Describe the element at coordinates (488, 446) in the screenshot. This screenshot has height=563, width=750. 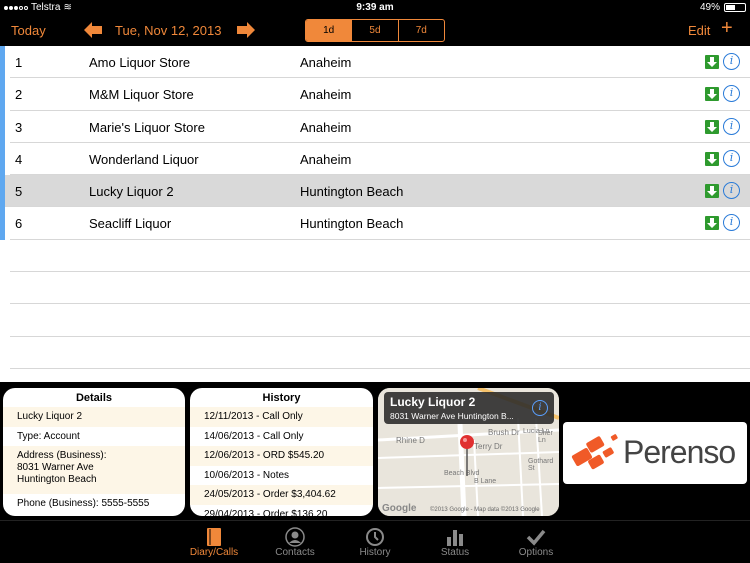
I see `street-label: Terry Dr` at that location.